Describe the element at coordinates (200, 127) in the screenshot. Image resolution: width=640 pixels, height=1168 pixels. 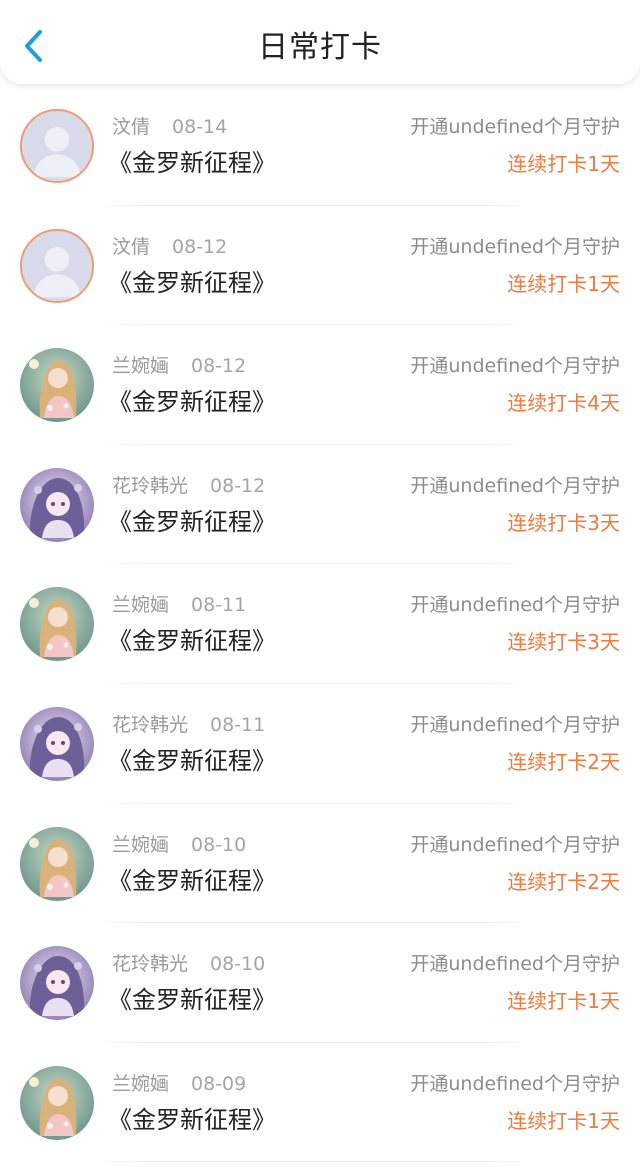
I see `checkin-date: 08-14` at that location.